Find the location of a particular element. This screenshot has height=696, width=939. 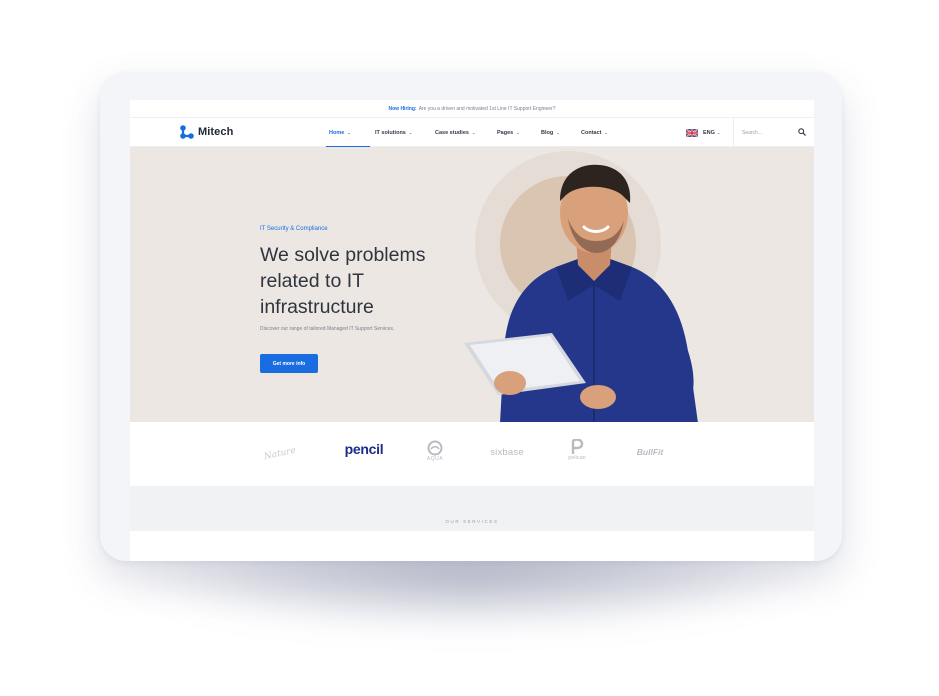

nav-item-label: Blog is located at coordinates (547, 132).